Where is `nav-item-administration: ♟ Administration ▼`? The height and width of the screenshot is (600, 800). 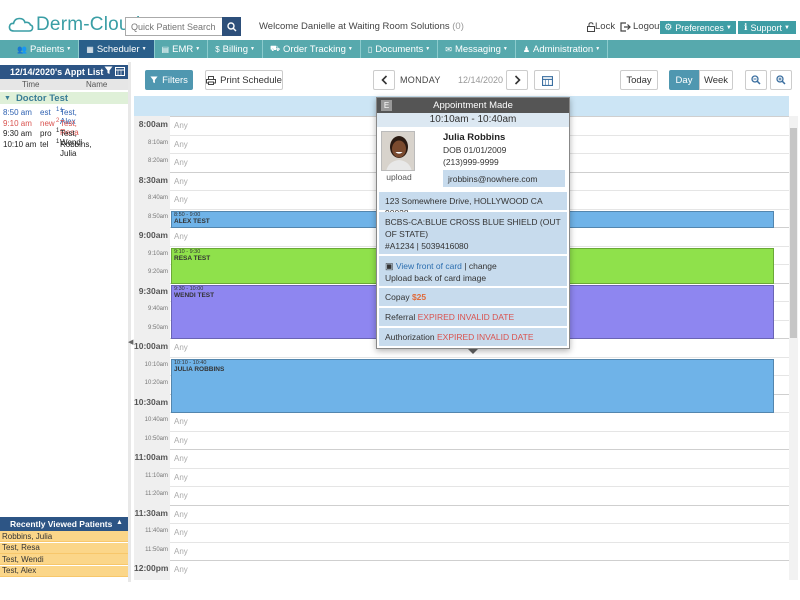
nav-item-administration: ♟ Administration ▼ is located at coordinates (562, 49).